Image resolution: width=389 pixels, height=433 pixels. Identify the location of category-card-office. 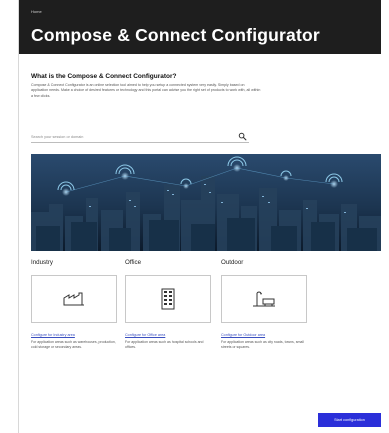
(168, 299).